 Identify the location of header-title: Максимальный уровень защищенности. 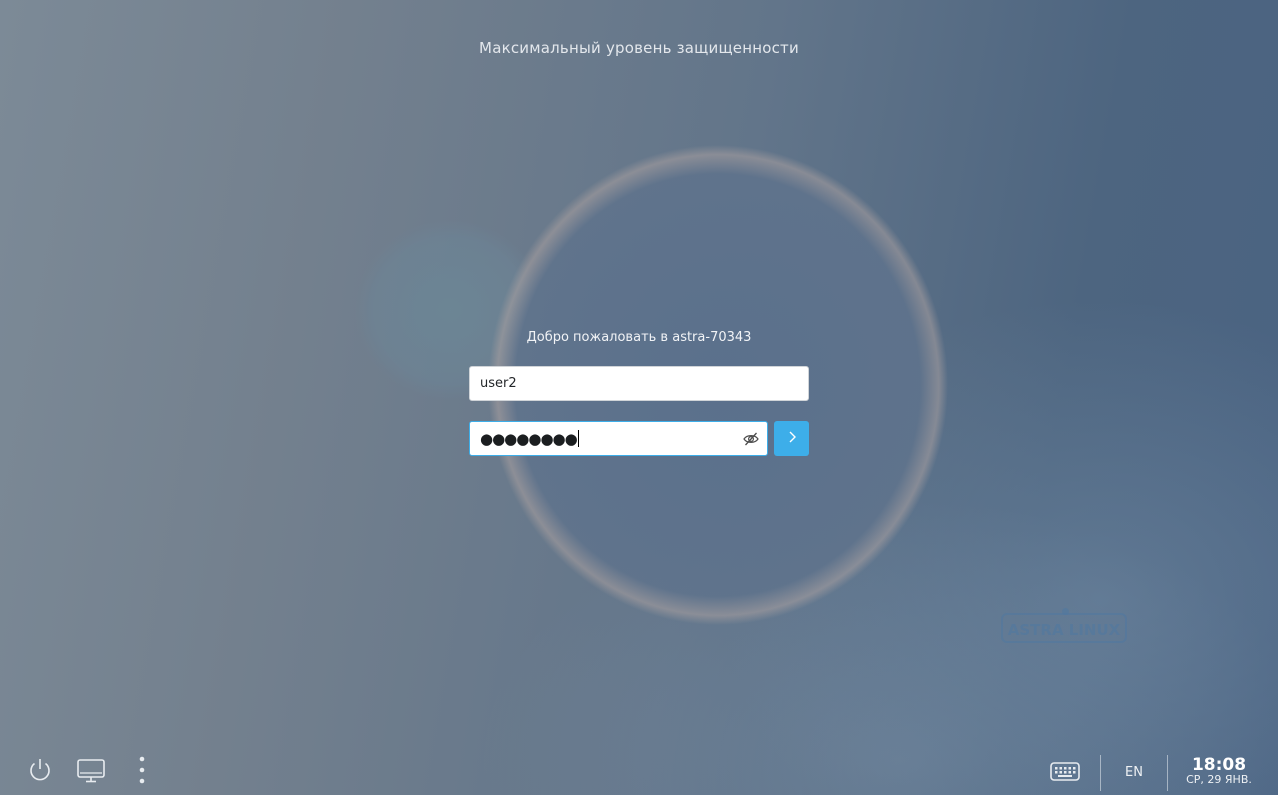
(639, 48).